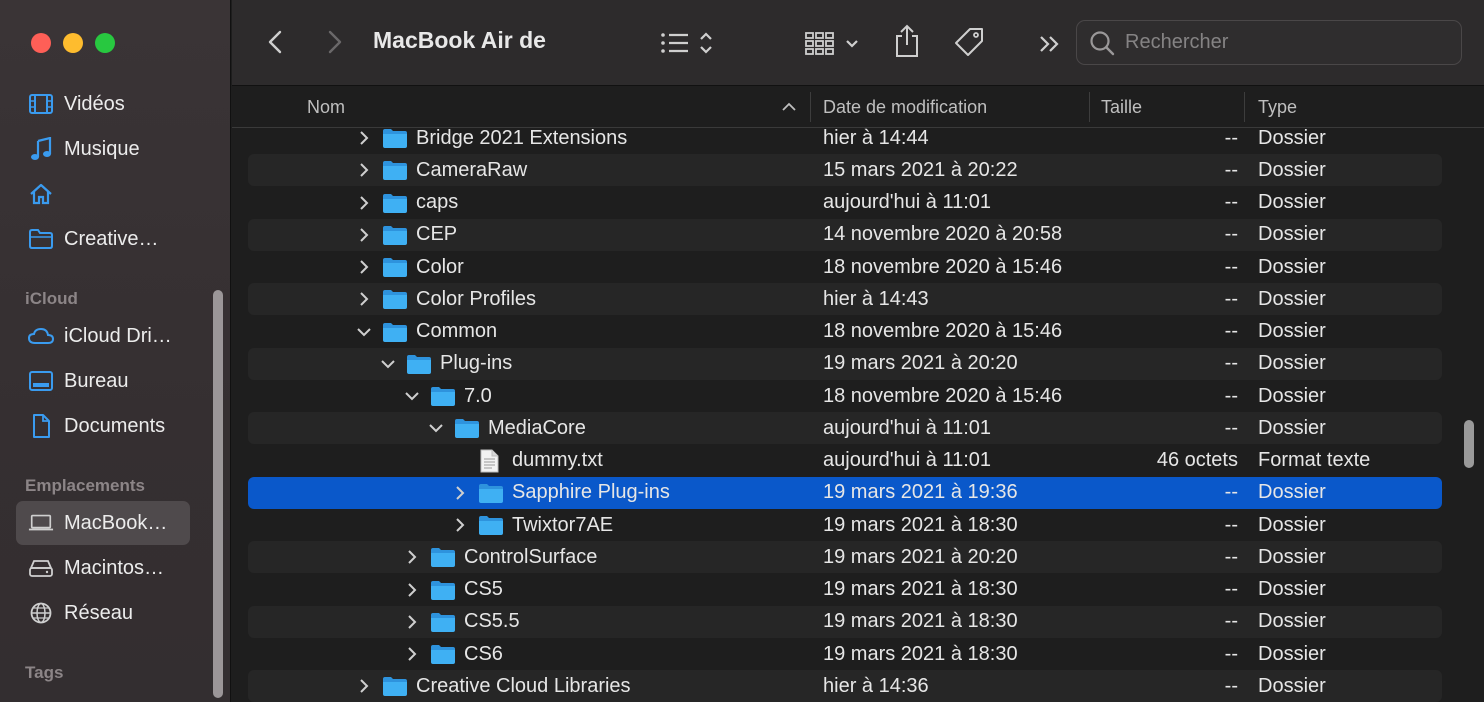 Image resolution: width=1484 pixels, height=702 pixels. What do you see at coordinates (105, 43) in the screenshot?
I see `zoom-window-button` at bounding box center [105, 43].